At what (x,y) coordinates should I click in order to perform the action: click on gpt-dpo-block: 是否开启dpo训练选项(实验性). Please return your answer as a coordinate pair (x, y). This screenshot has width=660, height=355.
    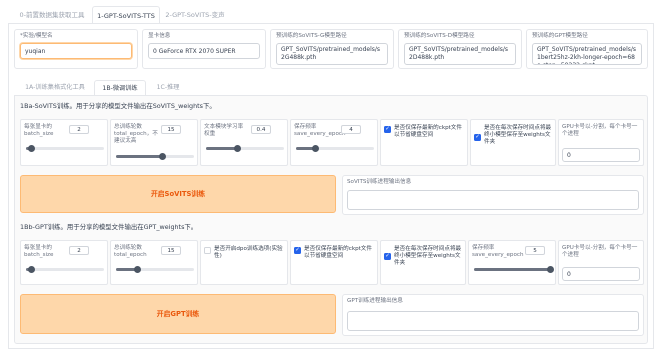
    Looking at the image, I should click on (244, 262).